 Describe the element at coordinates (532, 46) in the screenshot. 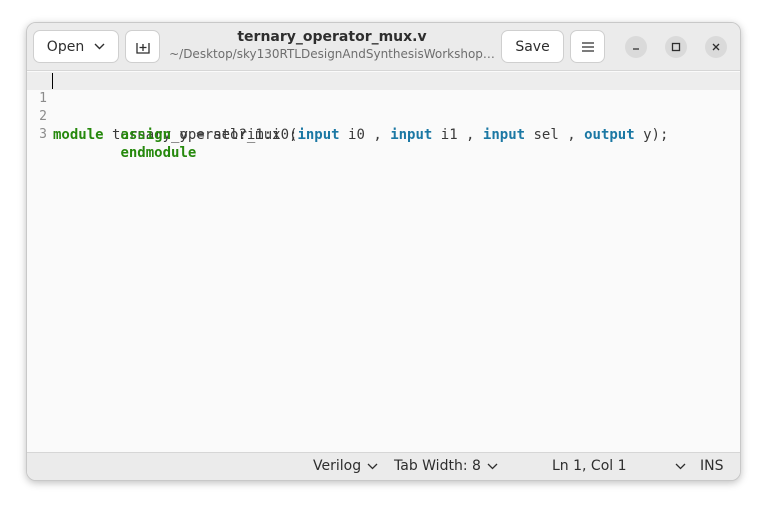

I see `save-button: Save` at that location.